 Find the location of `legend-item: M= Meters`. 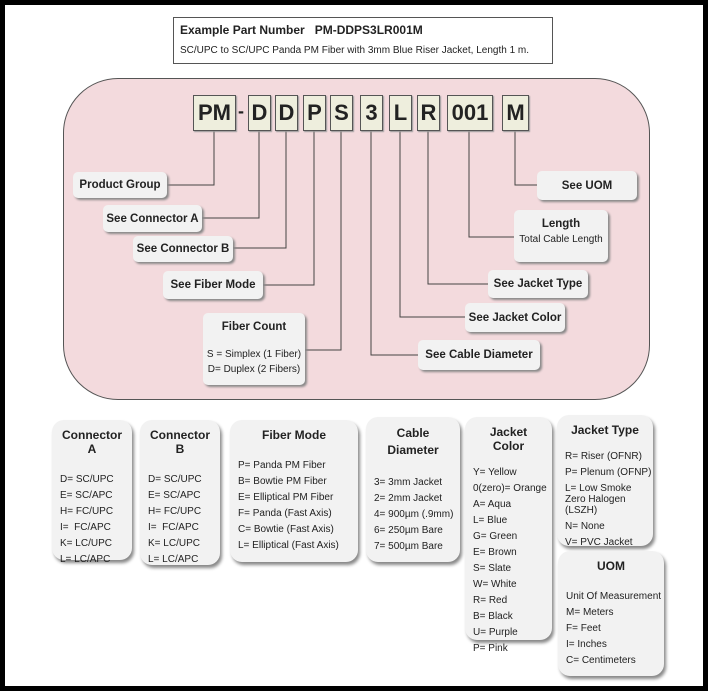

legend-item: M= Meters is located at coordinates (590, 612).